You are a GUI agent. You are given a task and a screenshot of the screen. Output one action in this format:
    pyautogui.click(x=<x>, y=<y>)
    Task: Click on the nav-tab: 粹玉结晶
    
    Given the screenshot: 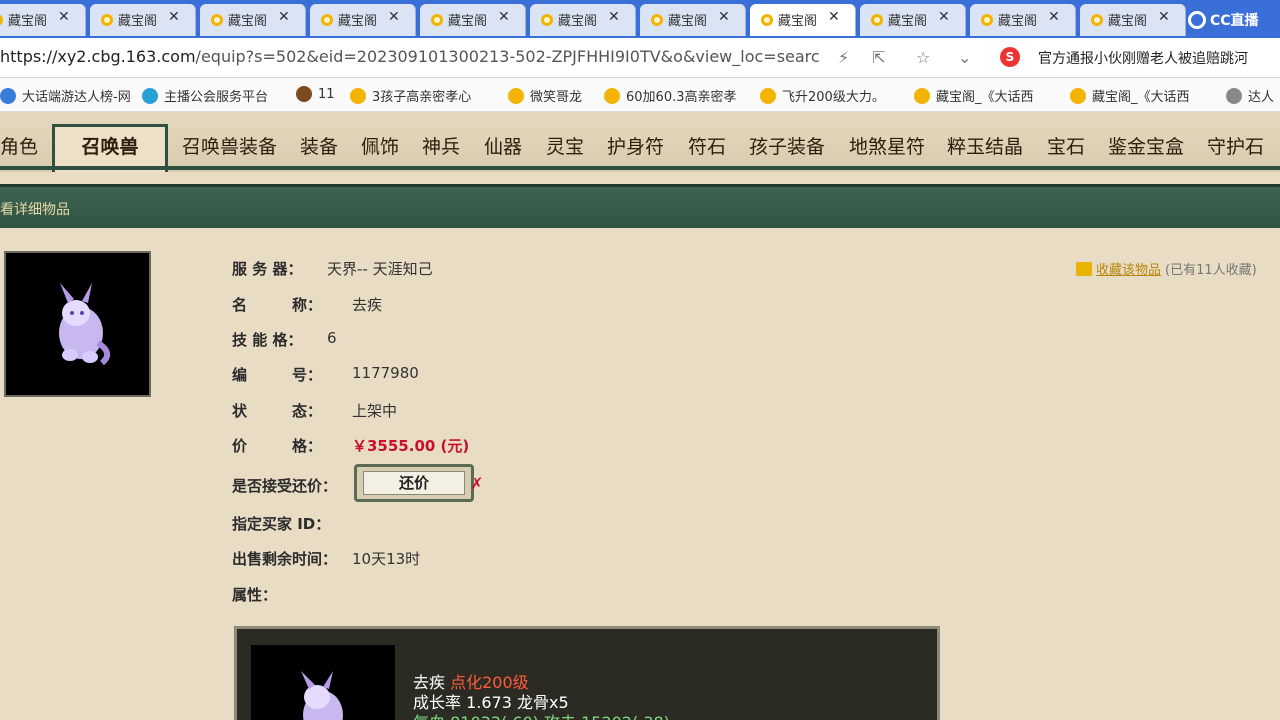 What is the action you would take?
    pyautogui.click(x=985, y=145)
    